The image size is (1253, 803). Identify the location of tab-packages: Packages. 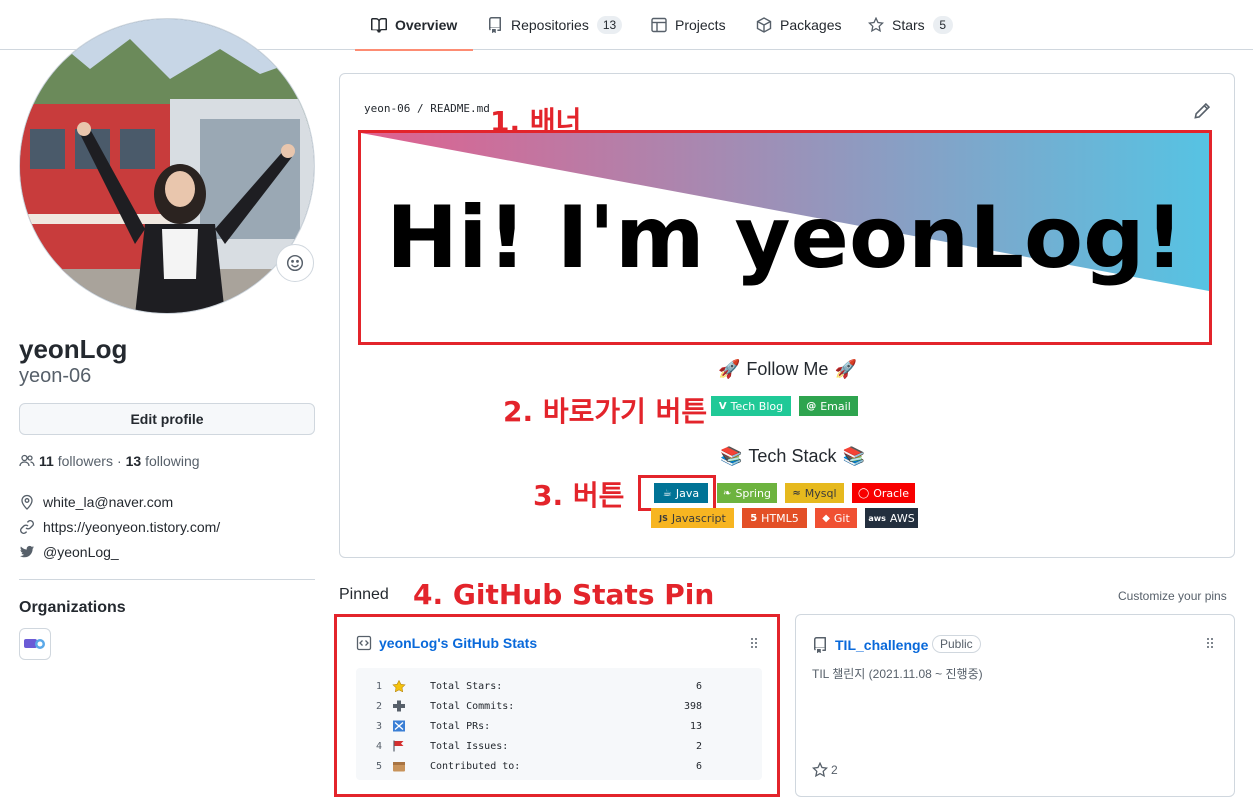
(798, 25).